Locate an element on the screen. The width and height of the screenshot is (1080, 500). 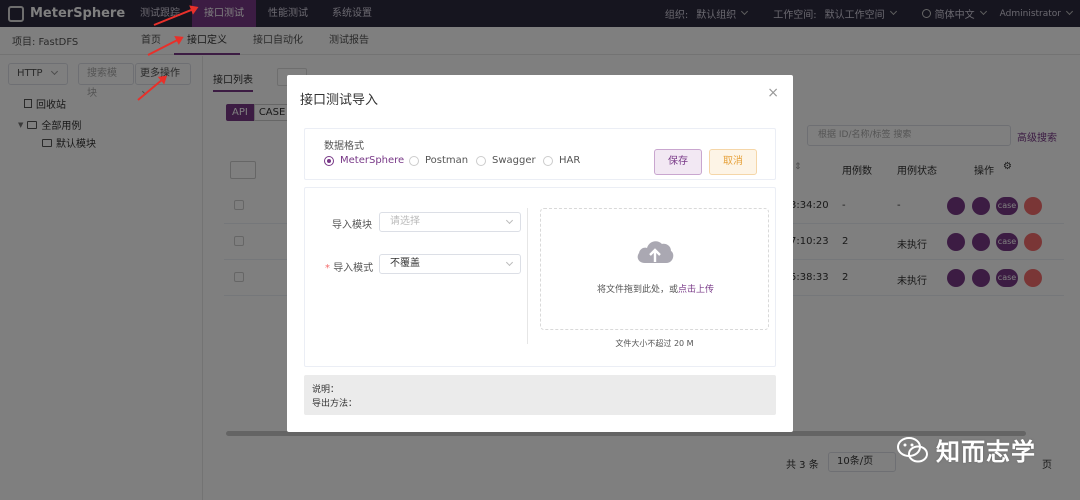
mode-select: 不覆盖 is located at coordinates (450, 264).